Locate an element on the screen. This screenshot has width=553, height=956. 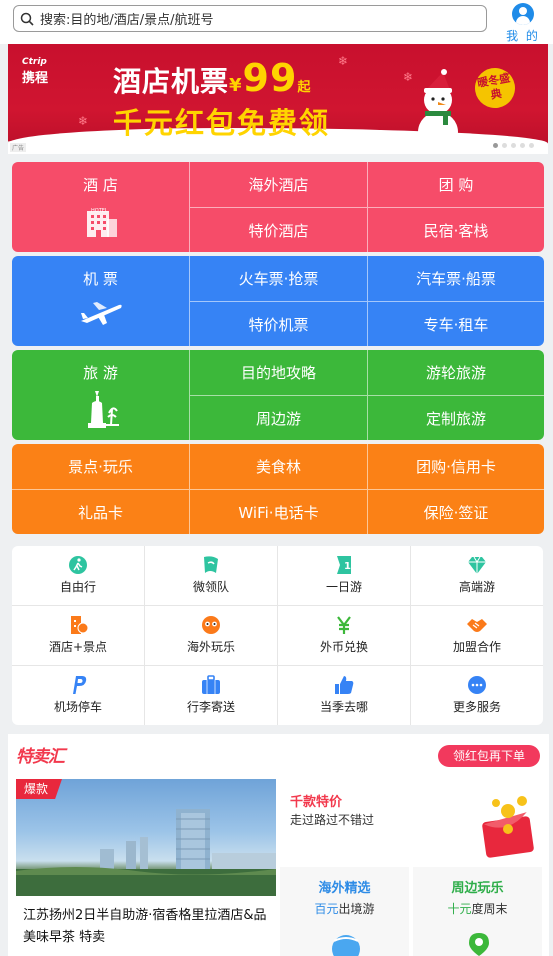
service-label: 机场停车 is located at coordinates (77, 707).